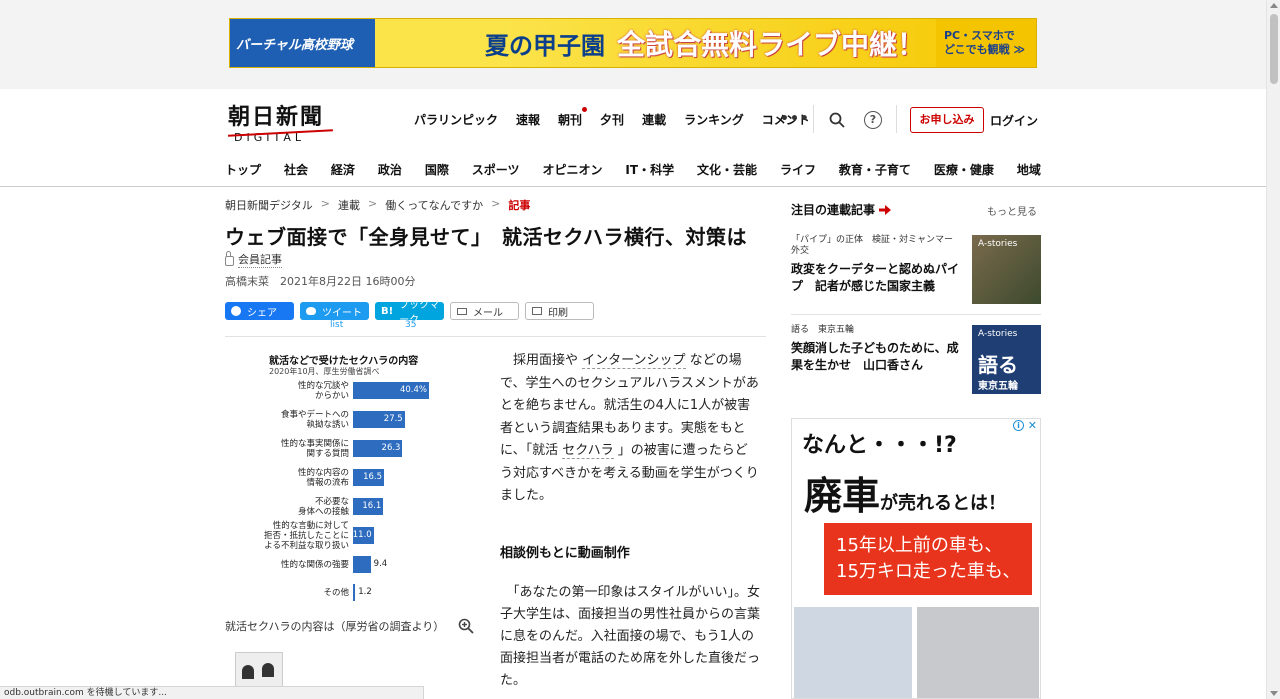 Image resolution: width=1280 pixels, height=699 pixels. I want to click on ad-line2-small: が売れるとは！, so click(943, 503).